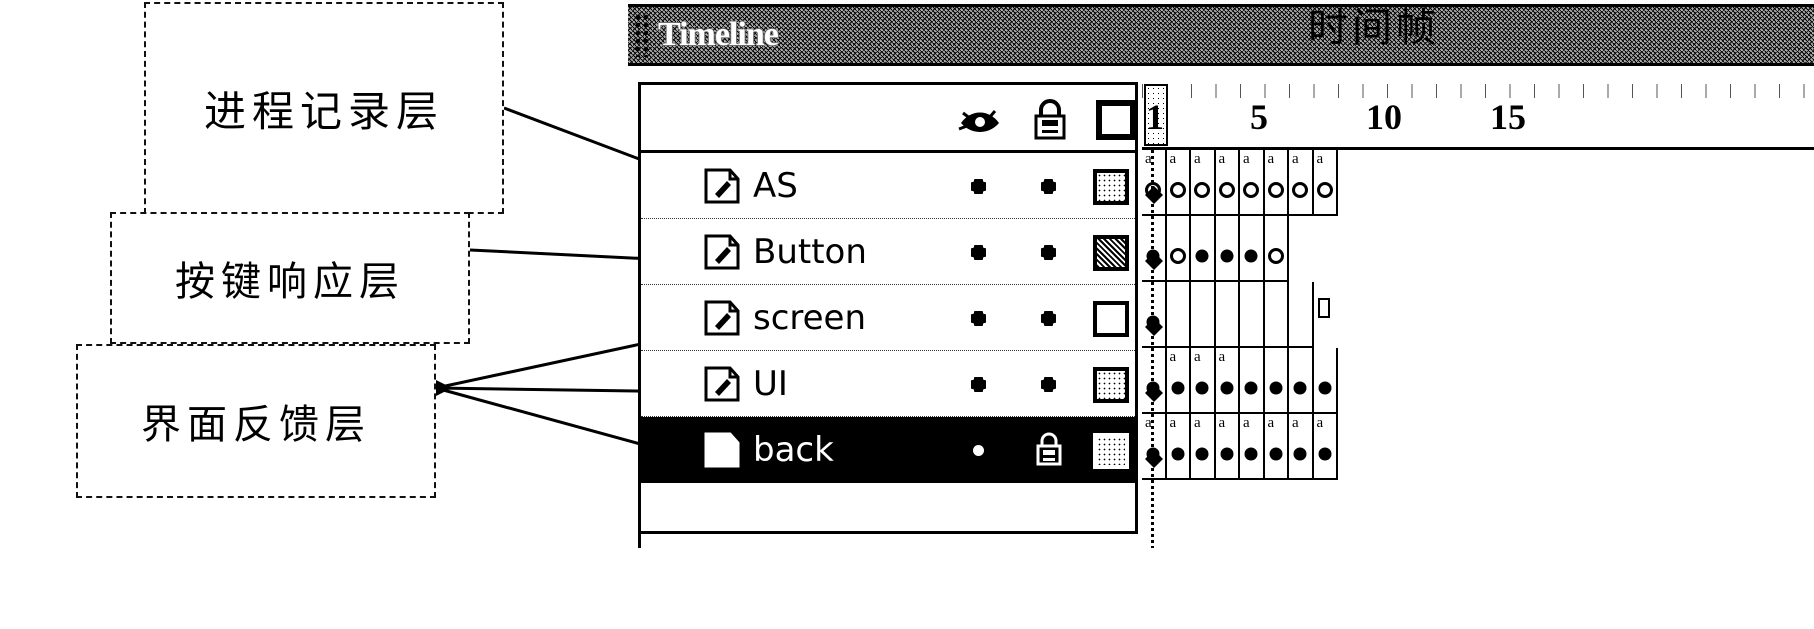 The width and height of the screenshot is (1814, 629). What do you see at coordinates (888, 252) in the screenshot?
I see `layer-row: Button` at bounding box center [888, 252].